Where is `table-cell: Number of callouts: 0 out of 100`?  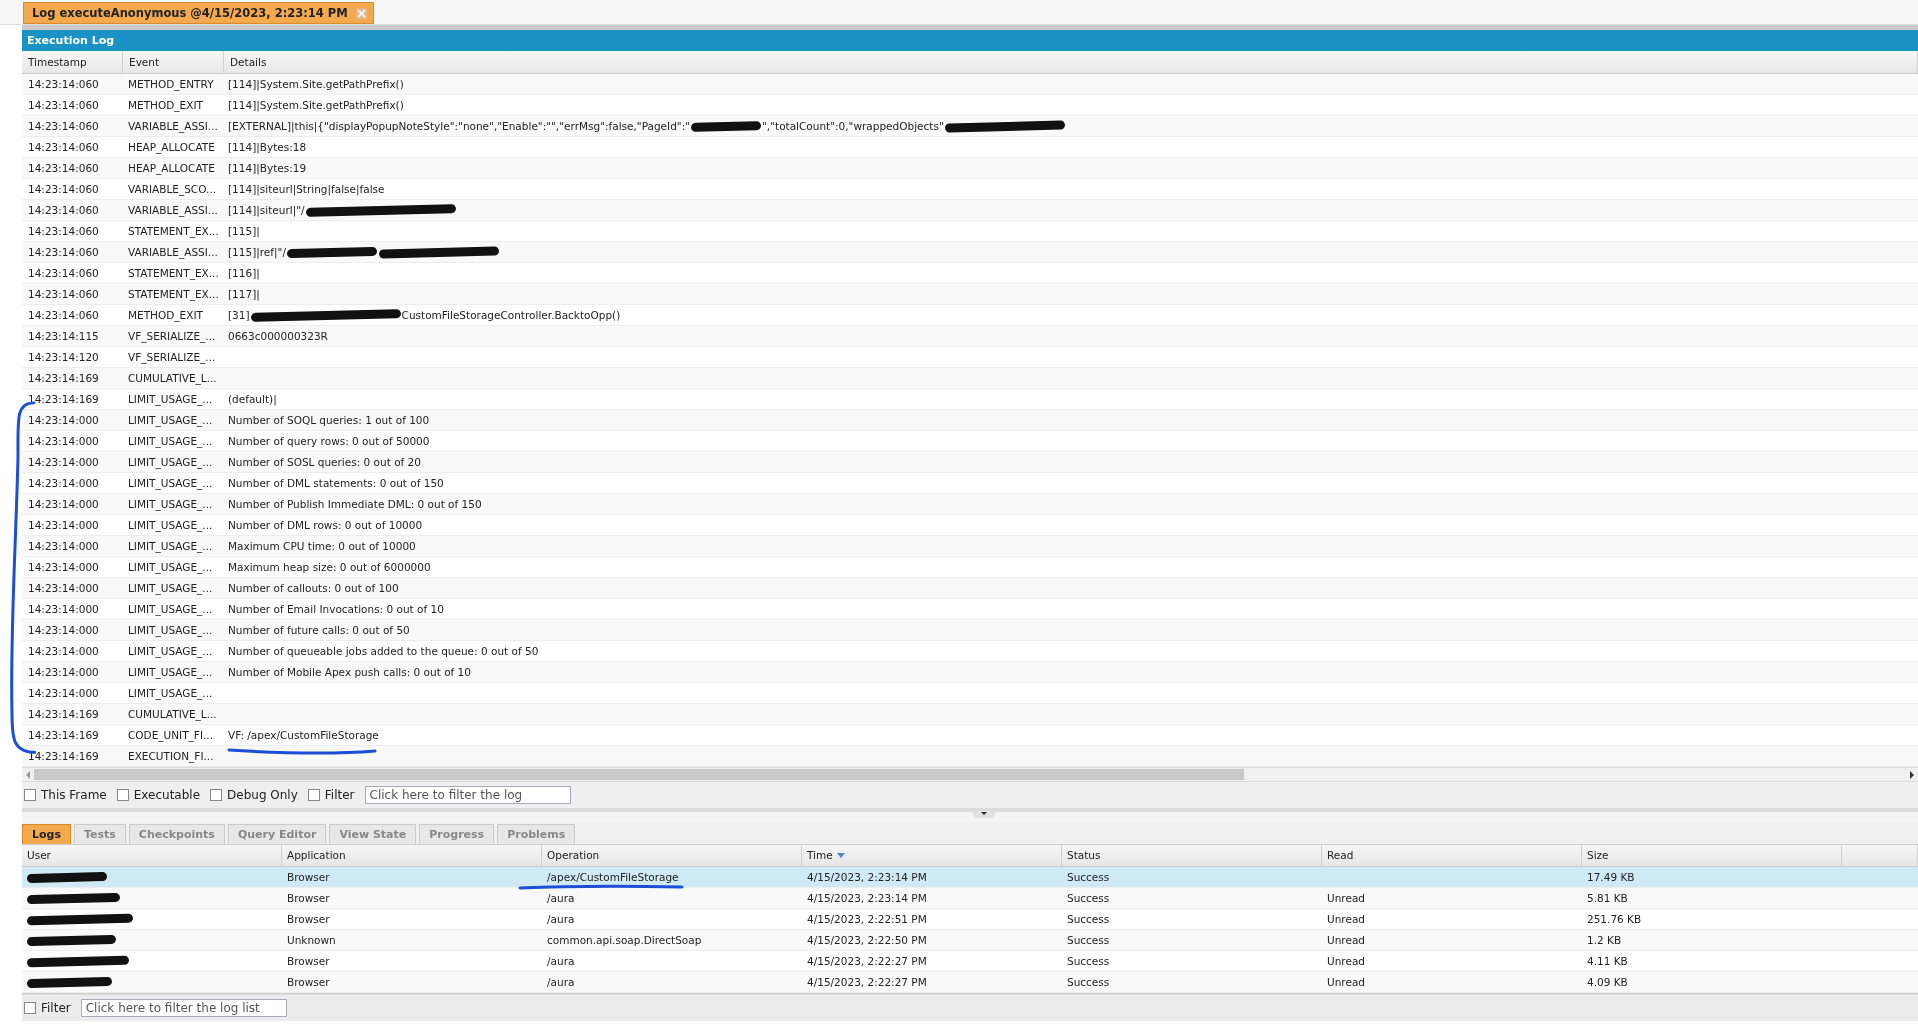
table-cell: Number of callouts: 0 out of 100 is located at coordinates (313, 588).